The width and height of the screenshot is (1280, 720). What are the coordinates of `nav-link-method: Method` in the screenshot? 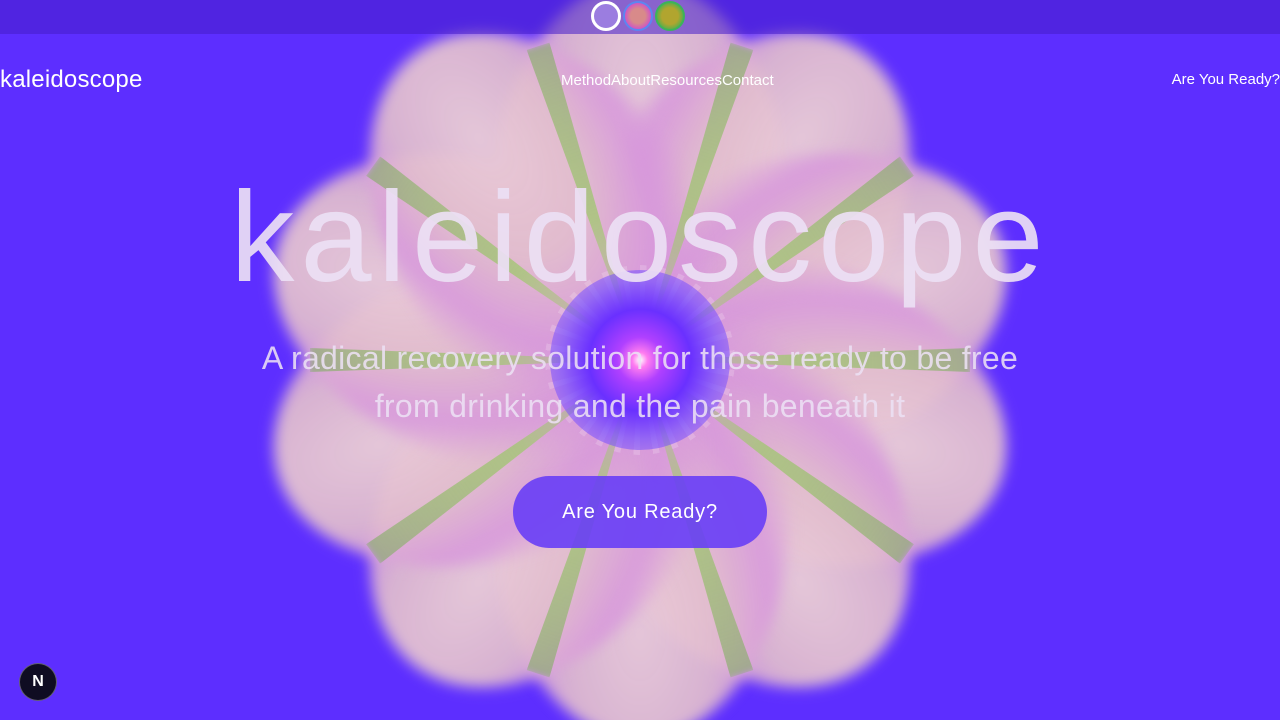 It's located at (586, 80).